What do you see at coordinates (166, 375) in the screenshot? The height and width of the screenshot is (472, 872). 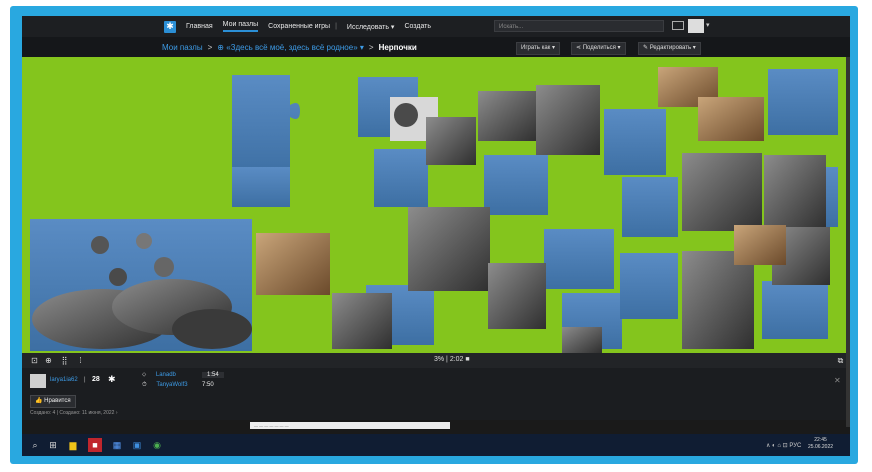 I see `leader-name: Lanadb` at bounding box center [166, 375].